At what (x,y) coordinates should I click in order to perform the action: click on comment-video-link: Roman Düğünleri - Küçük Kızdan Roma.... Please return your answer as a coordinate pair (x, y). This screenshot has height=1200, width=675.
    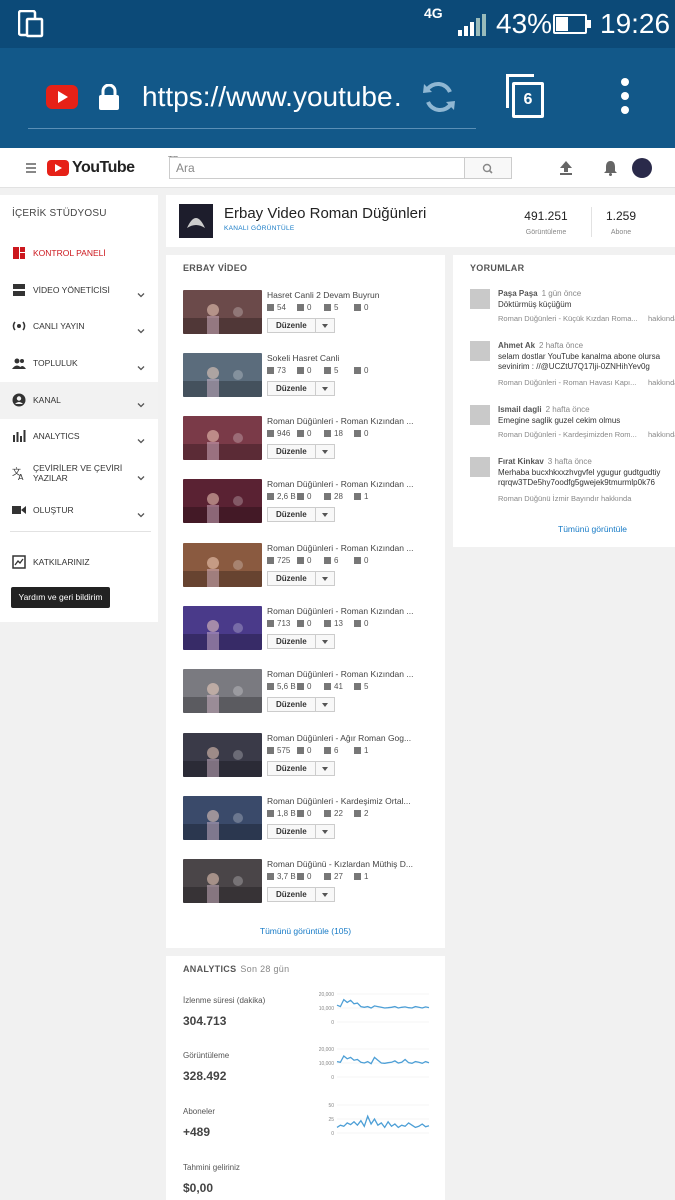
    Looking at the image, I should click on (568, 318).